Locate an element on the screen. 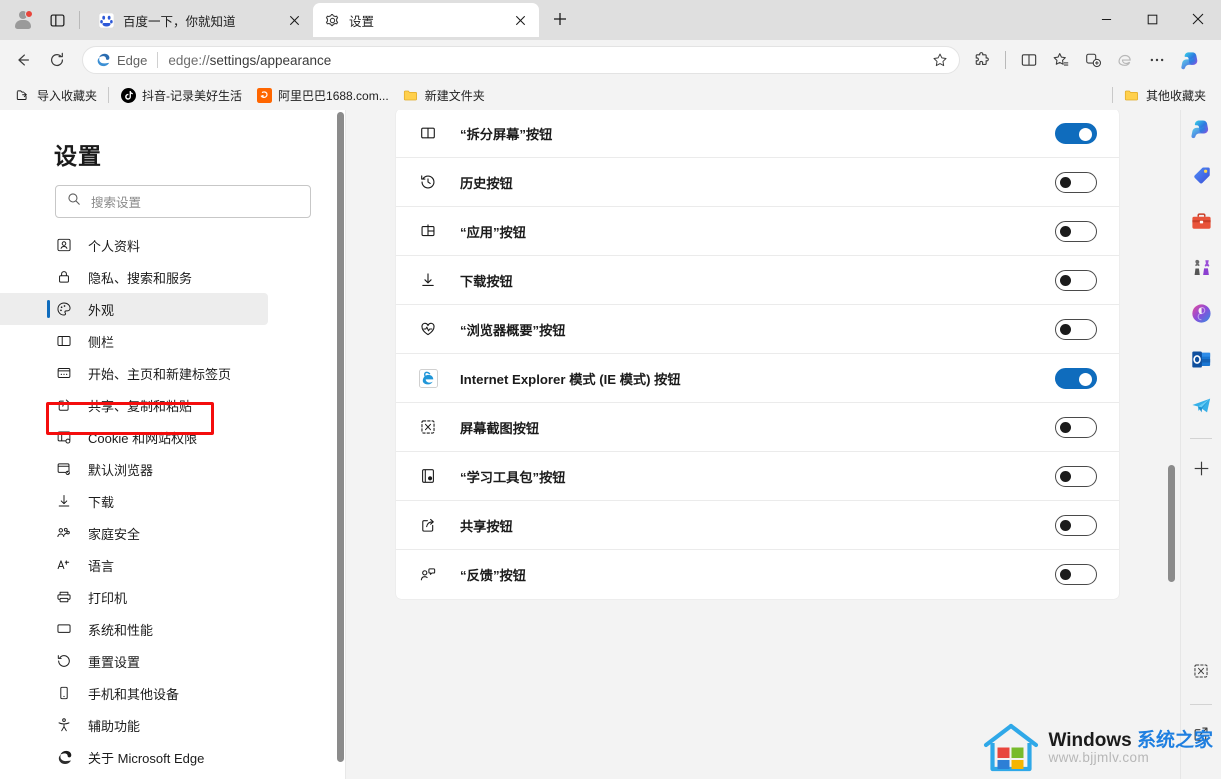  sidebar-item-share-copy-paste: 共享、复制和粘贴 is located at coordinates (173, 405).